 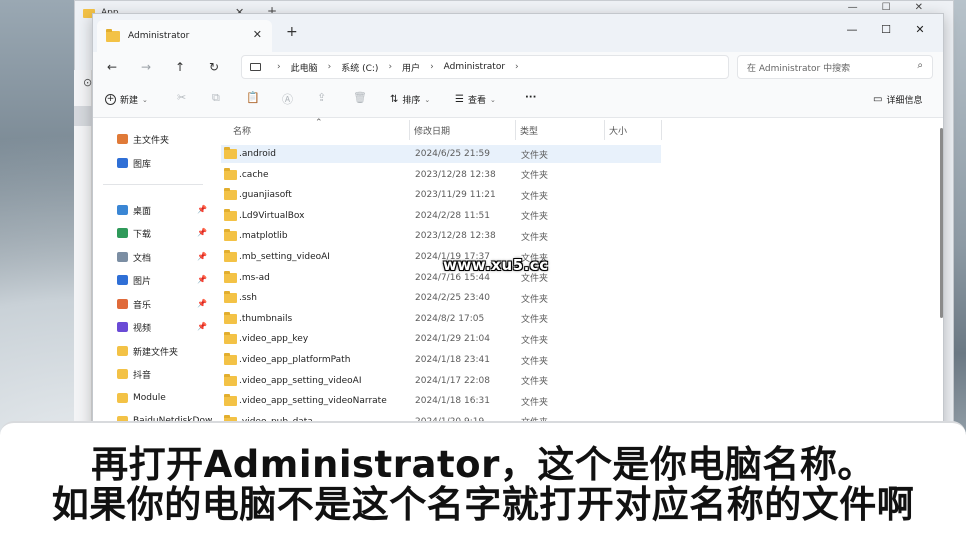 I want to click on column-header-name: 名称, so click(x=242, y=130).